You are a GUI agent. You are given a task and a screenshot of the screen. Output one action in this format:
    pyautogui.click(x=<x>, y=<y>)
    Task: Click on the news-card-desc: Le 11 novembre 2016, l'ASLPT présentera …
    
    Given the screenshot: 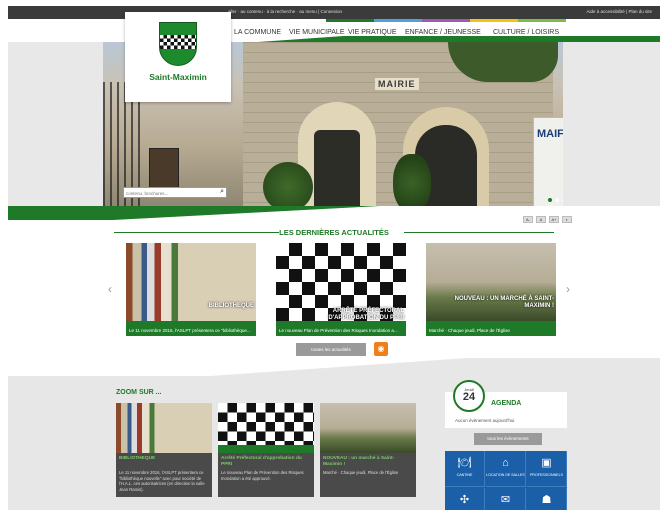 What is the action you would take?
    pyautogui.click(x=190, y=330)
    